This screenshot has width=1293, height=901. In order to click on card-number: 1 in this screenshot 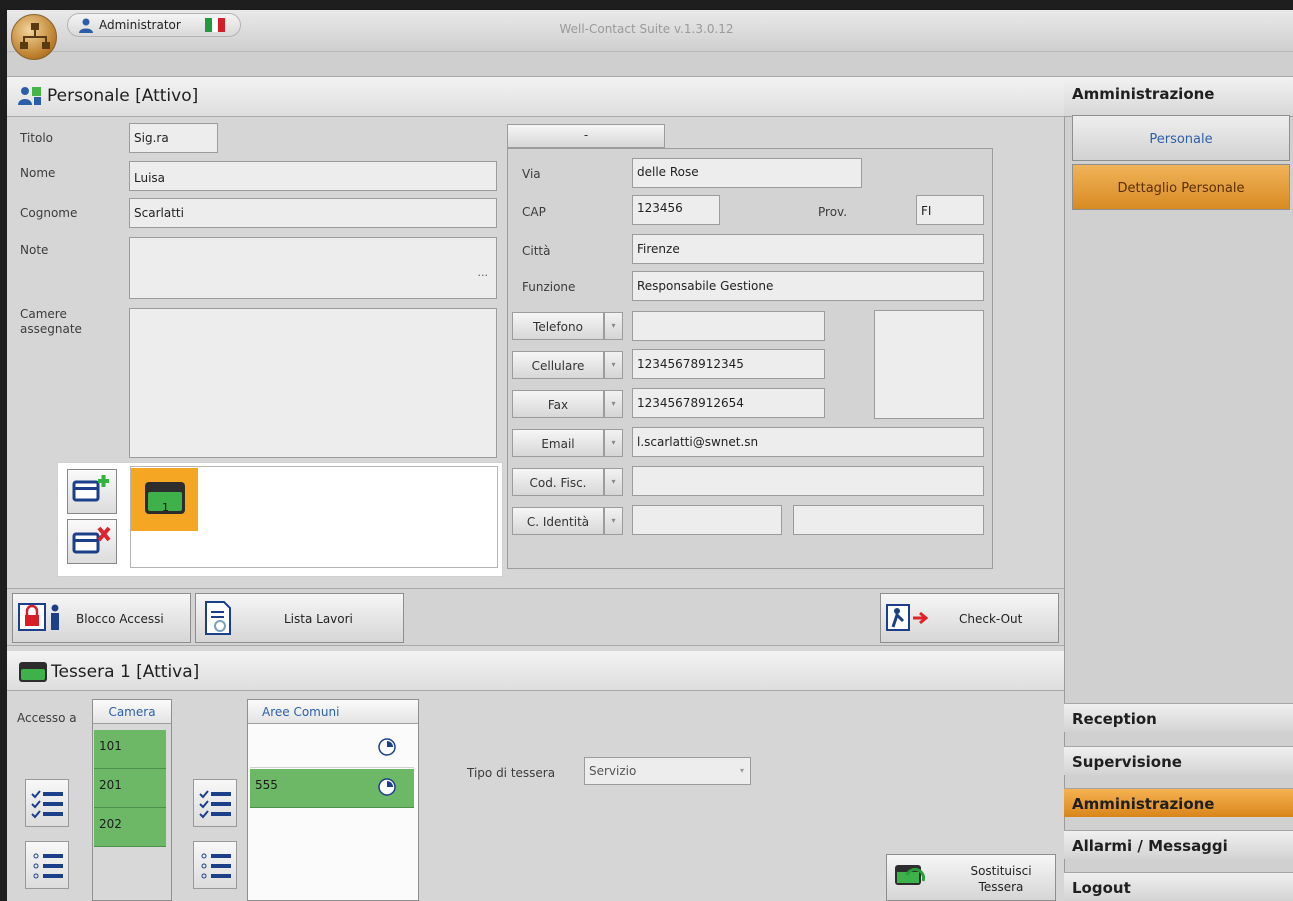, I will do `click(165, 507)`.